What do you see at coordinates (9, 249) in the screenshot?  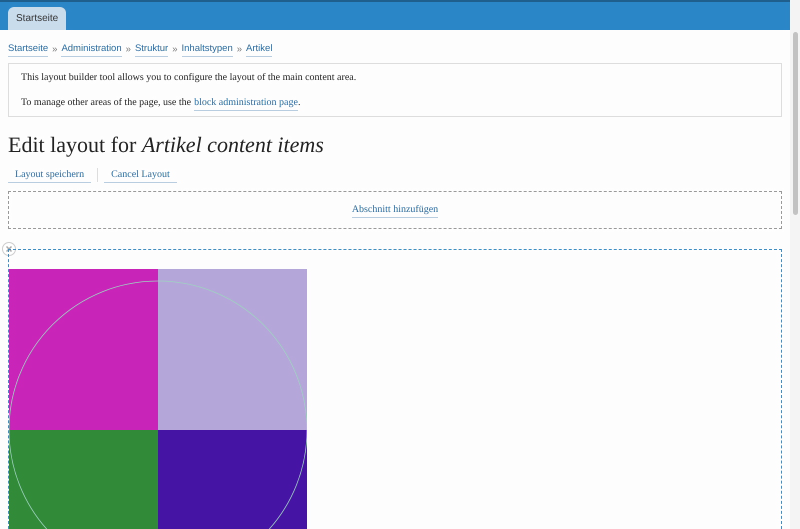 I see `close-icon` at bounding box center [9, 249].